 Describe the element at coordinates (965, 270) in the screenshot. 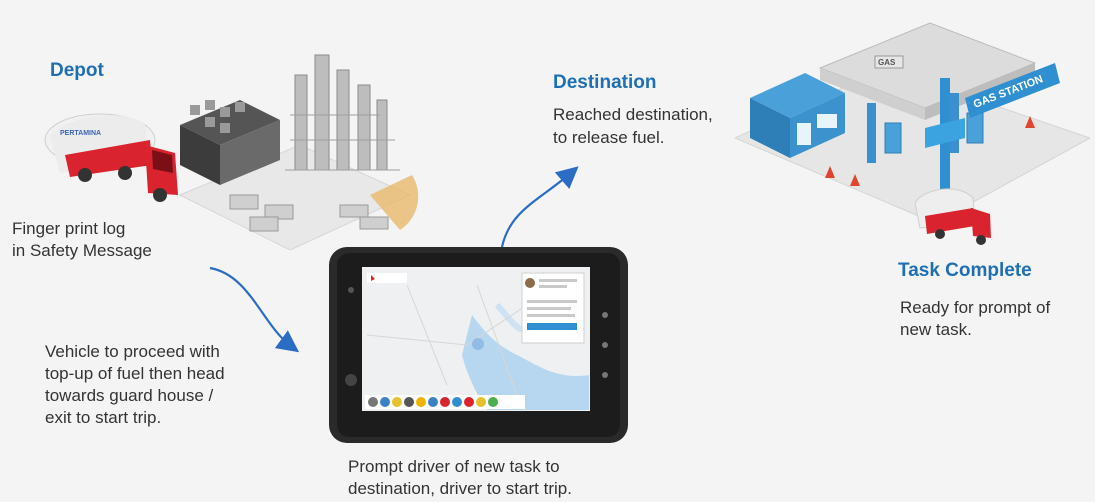

I see `task-complete-title: Task Complete` at that location.